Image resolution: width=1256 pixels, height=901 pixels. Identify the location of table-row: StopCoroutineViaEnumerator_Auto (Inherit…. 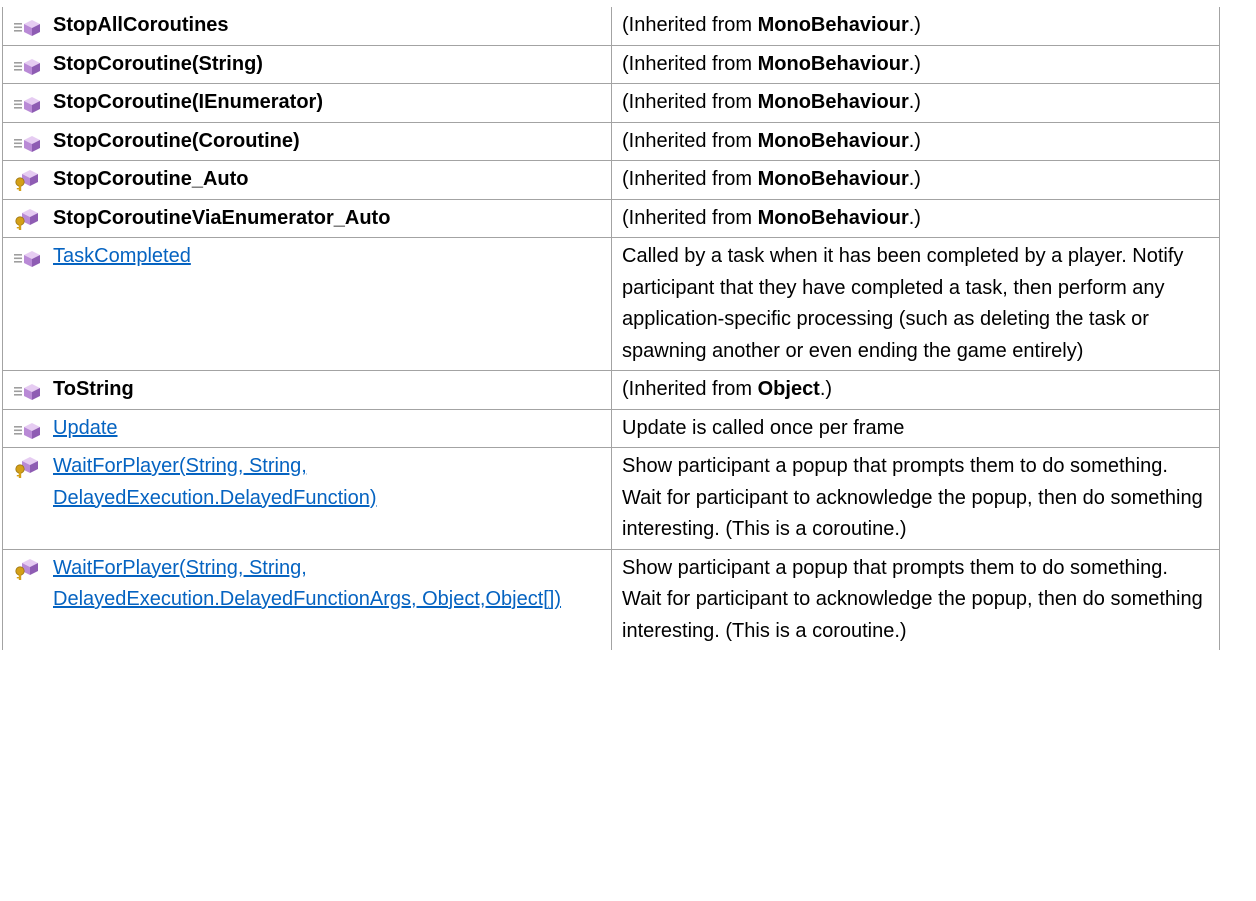
(611, 218).